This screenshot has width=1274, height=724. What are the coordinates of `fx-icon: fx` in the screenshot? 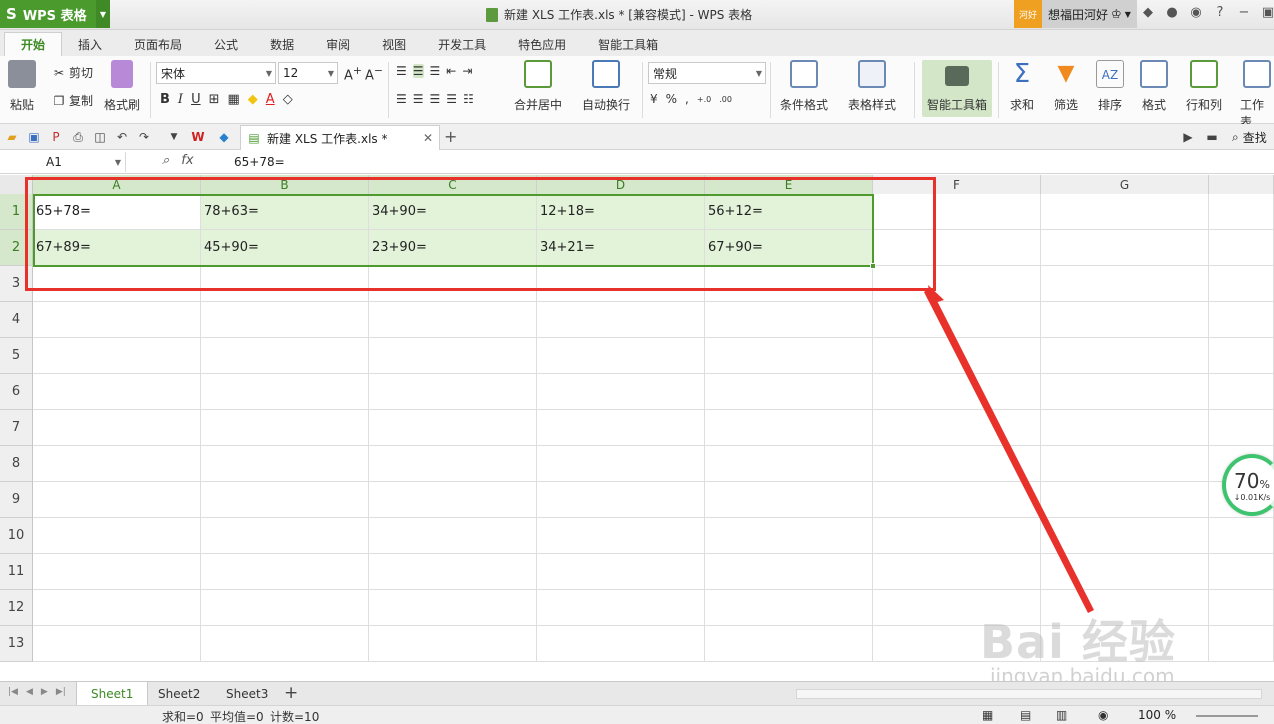 It's located at (187, 160).